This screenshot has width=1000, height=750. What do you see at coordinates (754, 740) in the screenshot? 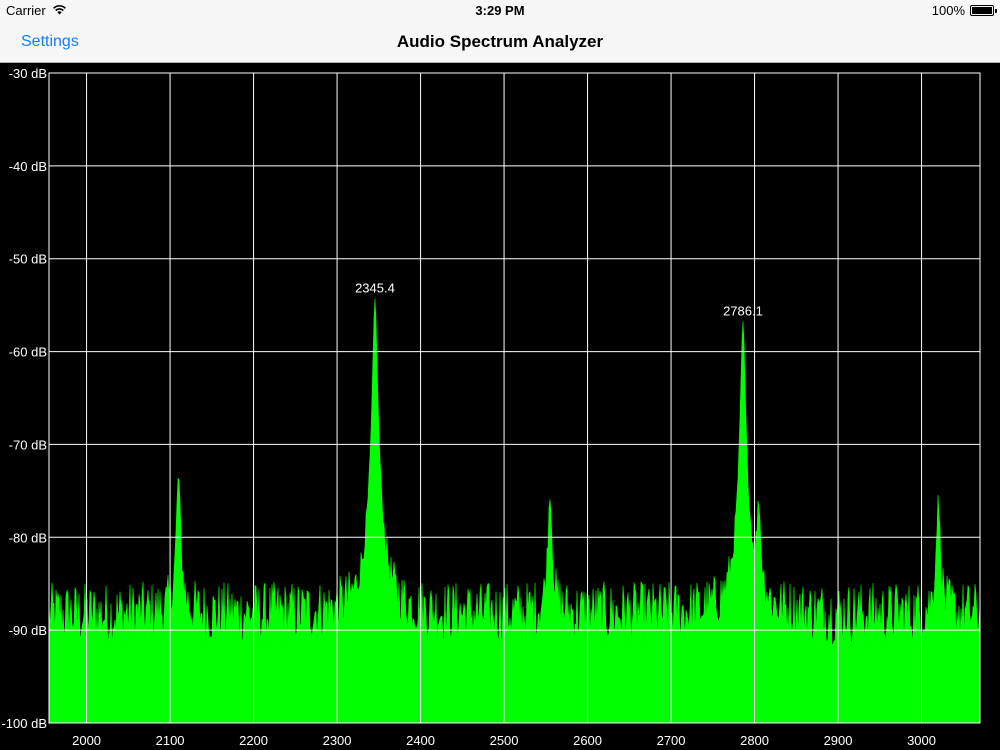
I see `x-tick-label: 2800` at bounding box center [754, 740].